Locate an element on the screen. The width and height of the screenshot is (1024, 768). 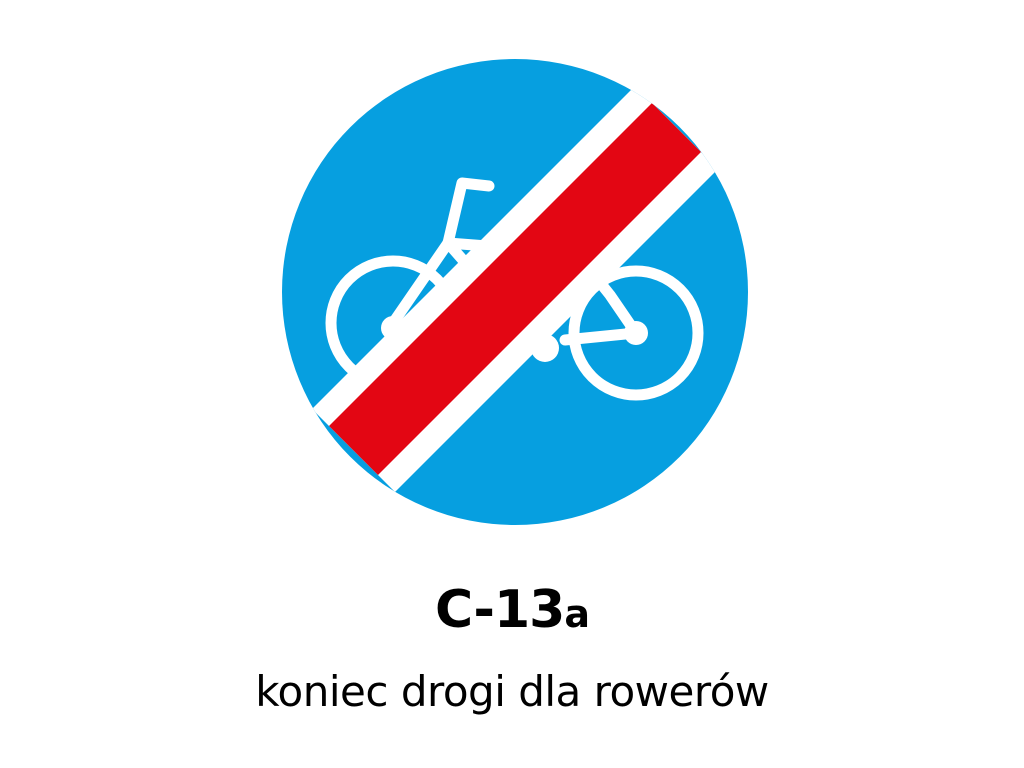
sign-caption: koniec drogi dla rowerów is located at coordinates (512, 691).